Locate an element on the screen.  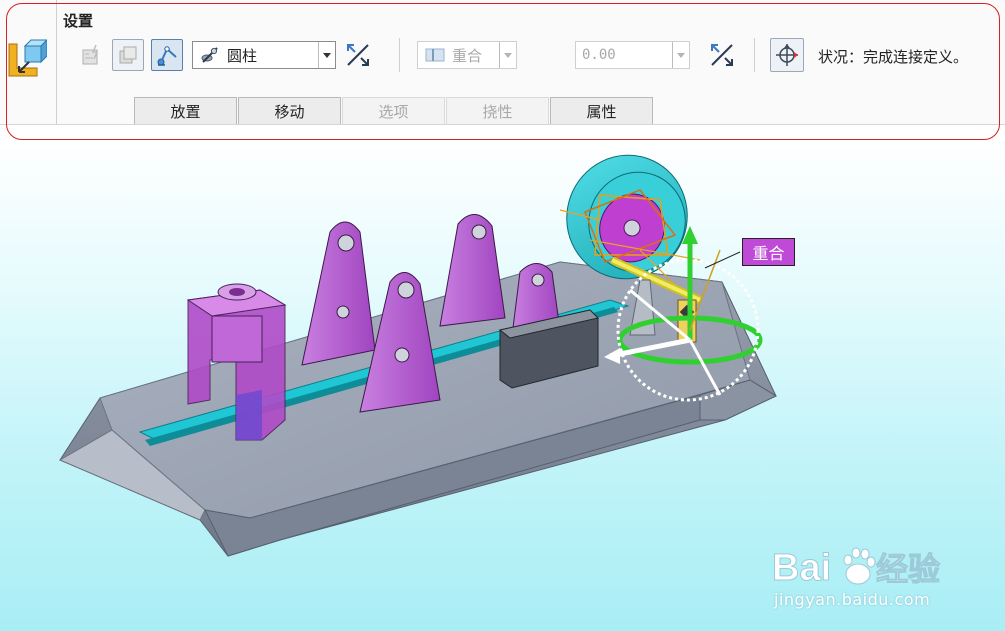
constraint-type-value: 重合 is located at coordinates (467, 55).